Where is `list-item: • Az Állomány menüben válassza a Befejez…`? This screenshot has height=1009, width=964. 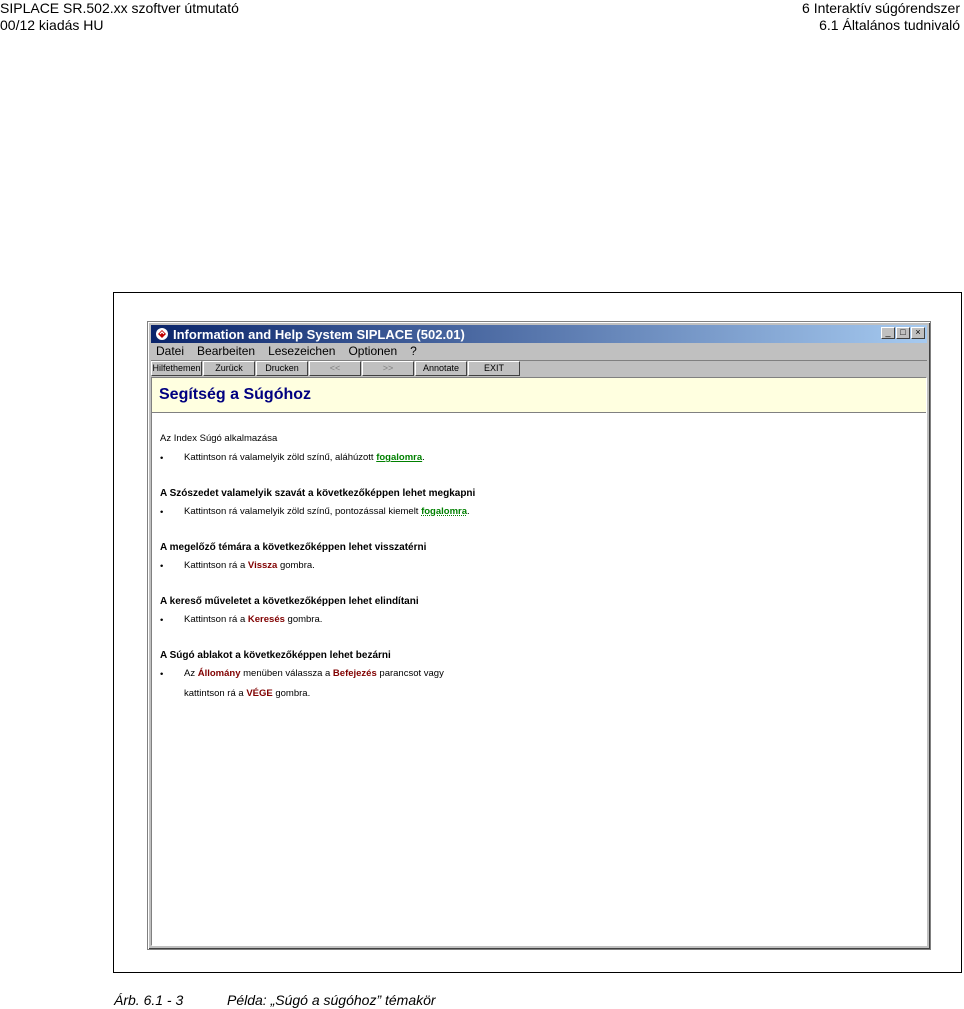 list-item: • Az Állomány menüben válassza a Befejez… is located at coordinates (543, 686).